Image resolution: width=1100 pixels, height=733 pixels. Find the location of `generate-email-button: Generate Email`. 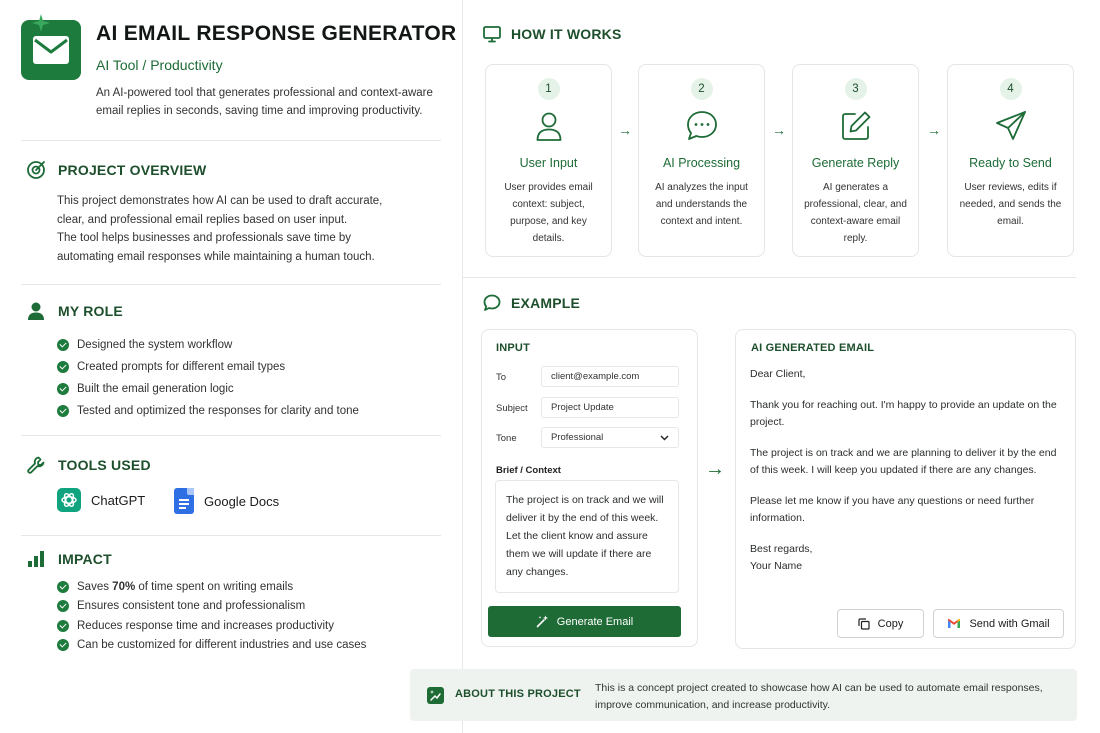

generate-email-button: Generate Email is located at coordinates (584, 621).